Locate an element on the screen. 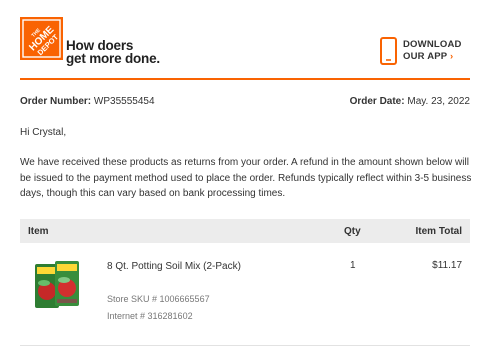  product-store-sku: Store SKU # 1006665567 is located at coordinates (158, 299).